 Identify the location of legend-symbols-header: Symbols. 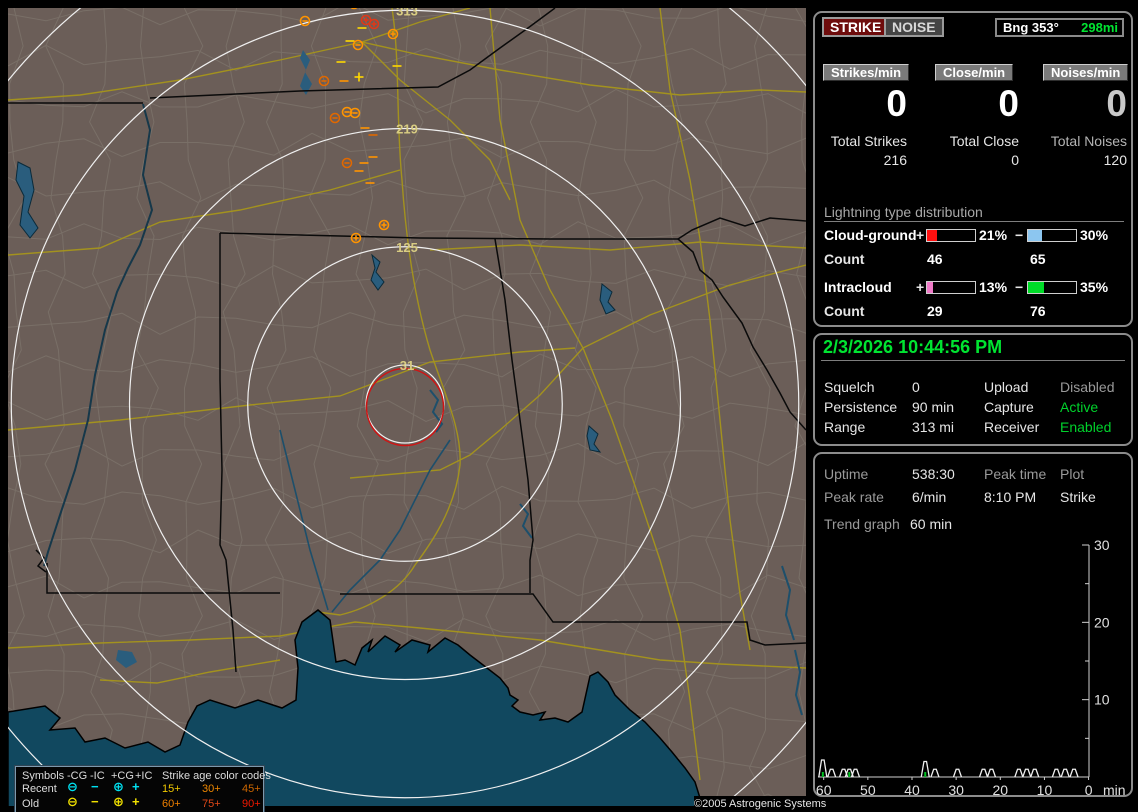
(43, 776).